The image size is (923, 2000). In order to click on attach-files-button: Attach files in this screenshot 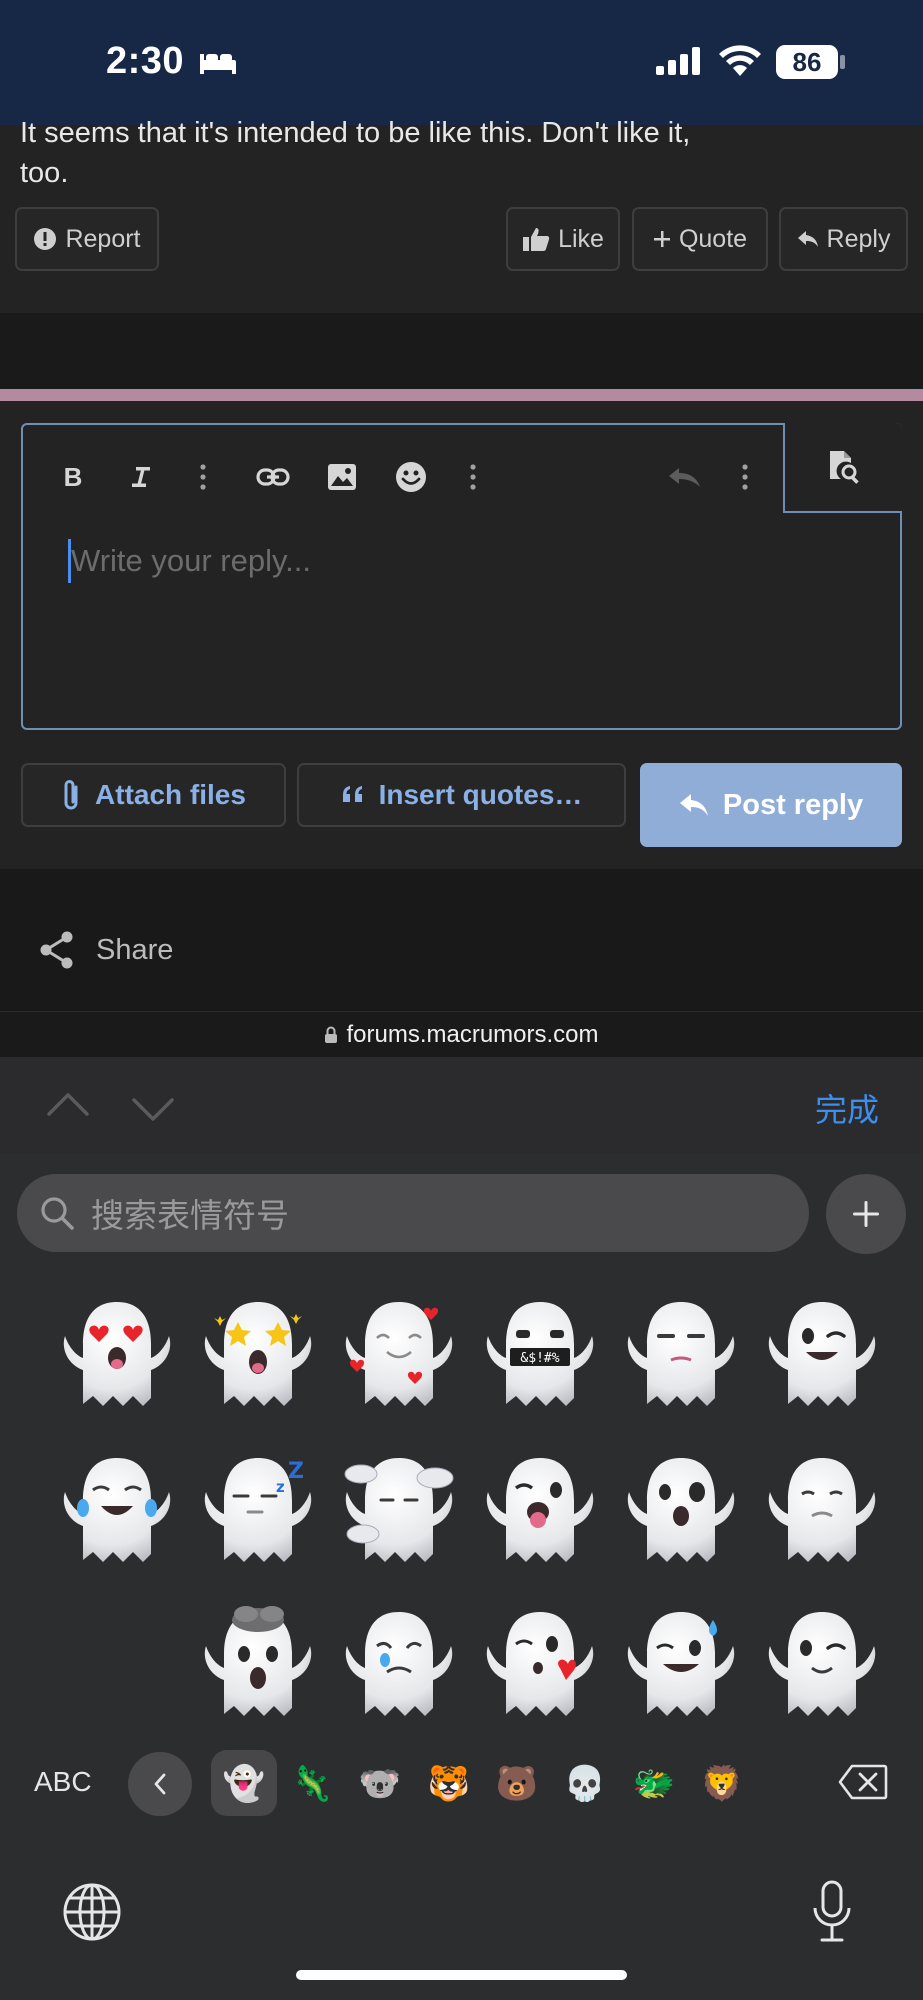, I will do `click(153, 795)`.